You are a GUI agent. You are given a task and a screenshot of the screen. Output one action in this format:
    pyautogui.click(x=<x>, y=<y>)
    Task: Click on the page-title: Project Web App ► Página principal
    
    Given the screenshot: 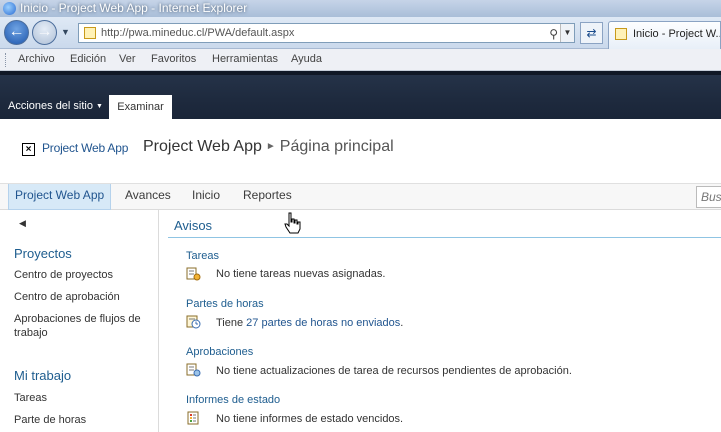 What is the action you would take?
    pyautogui.click(x=268, y=147)
    